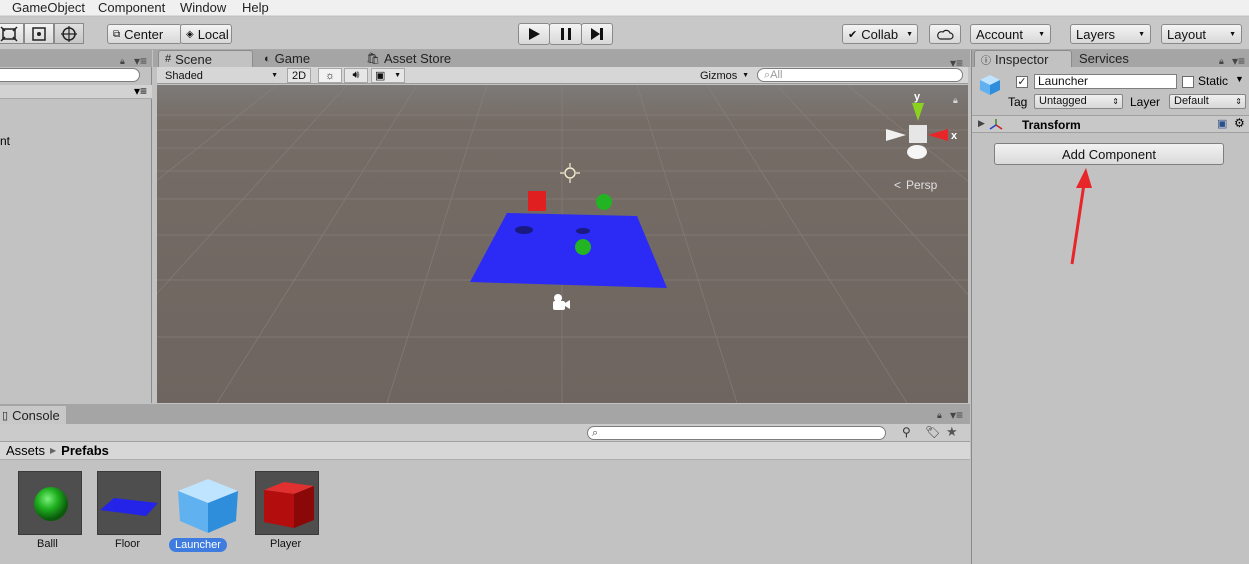  Describe the element at coordinates (184, 75) in the screenshot. I see `draw-mode-label: Shaded` at that location.